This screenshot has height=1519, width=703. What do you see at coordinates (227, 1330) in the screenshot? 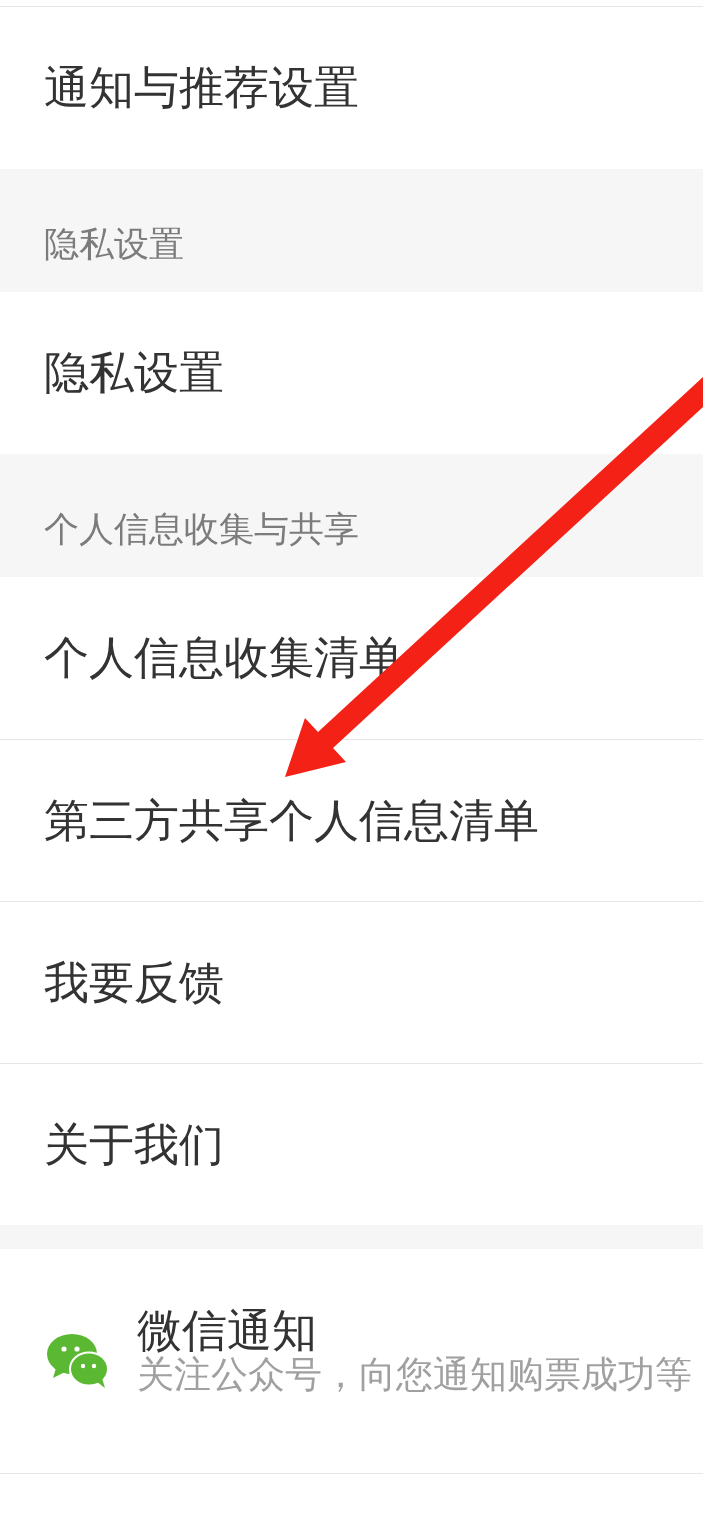
I see `notification-title: 微信通知` at bounding box center [227, 1330].